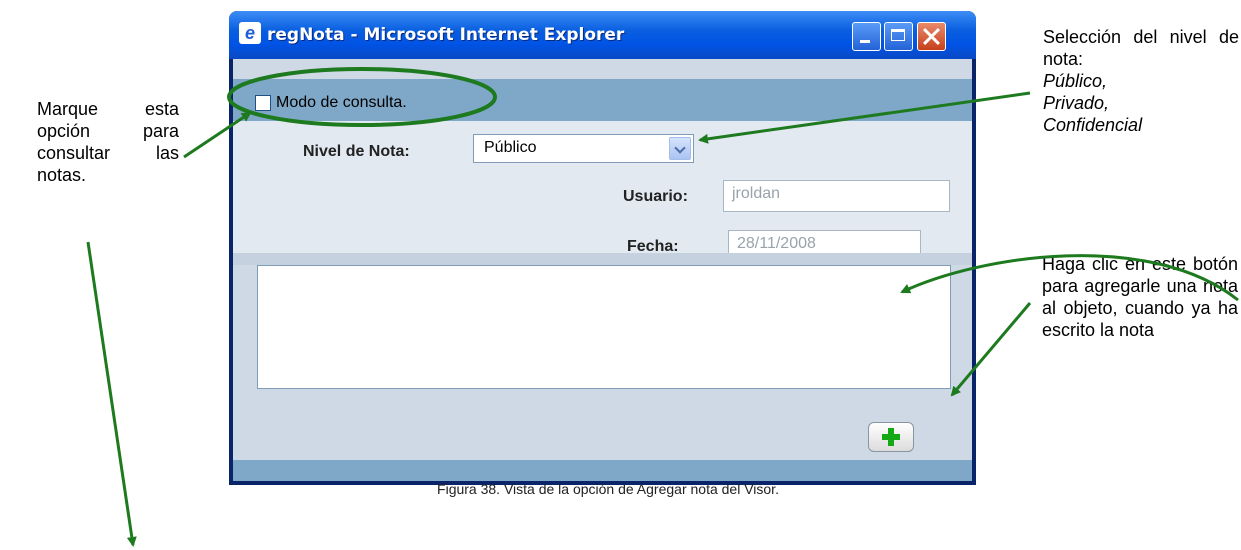 This screenshot has width=1241, height=550. Describe the element at coordinates (111, 394) in the screenshot. I see `arrow-consult-down` at that location.